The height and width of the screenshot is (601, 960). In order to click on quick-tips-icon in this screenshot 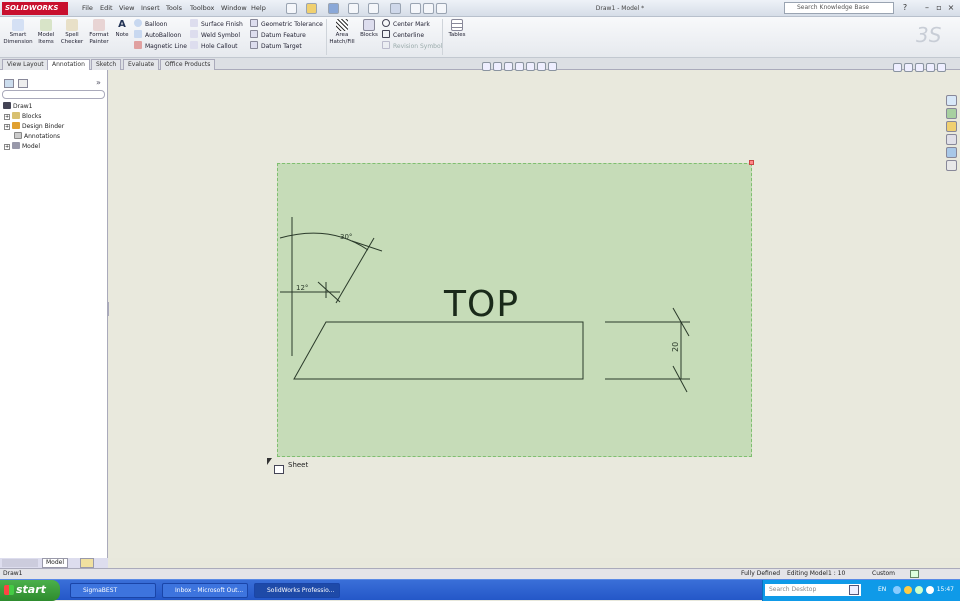, I will do `click(914, 574)`.